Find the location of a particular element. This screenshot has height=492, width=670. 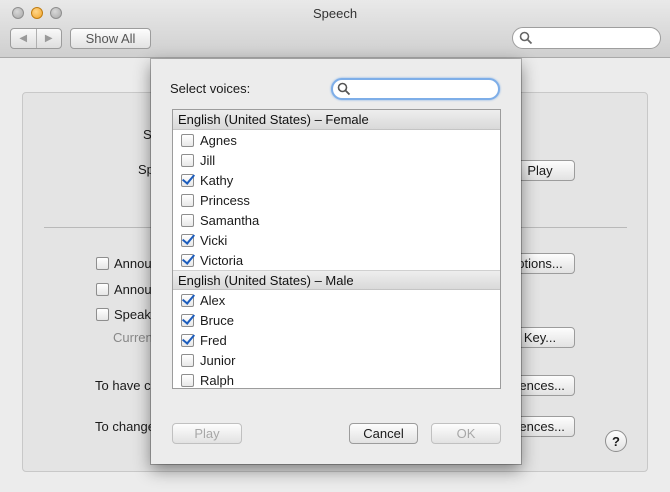

title-bar: Speech ◀ ▶ Show All is located at coordinates (335, 29).